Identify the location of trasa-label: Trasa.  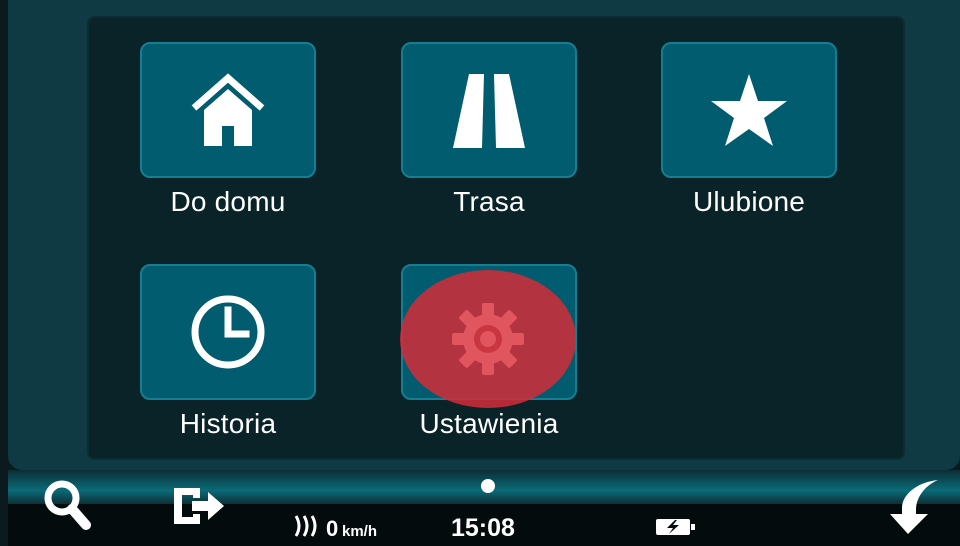
(489, 201).